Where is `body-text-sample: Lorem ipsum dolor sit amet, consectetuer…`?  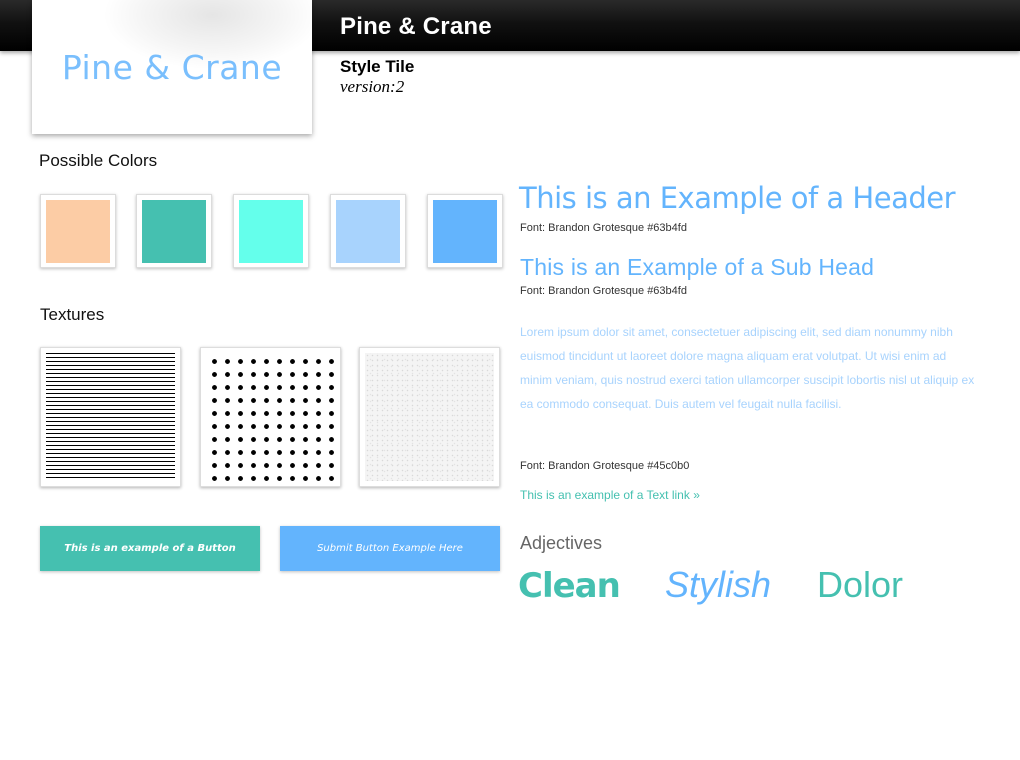
body-text-sample: Lorem ipsum dolor sit amet, consectetuer… is located at coordinates (747, 368).